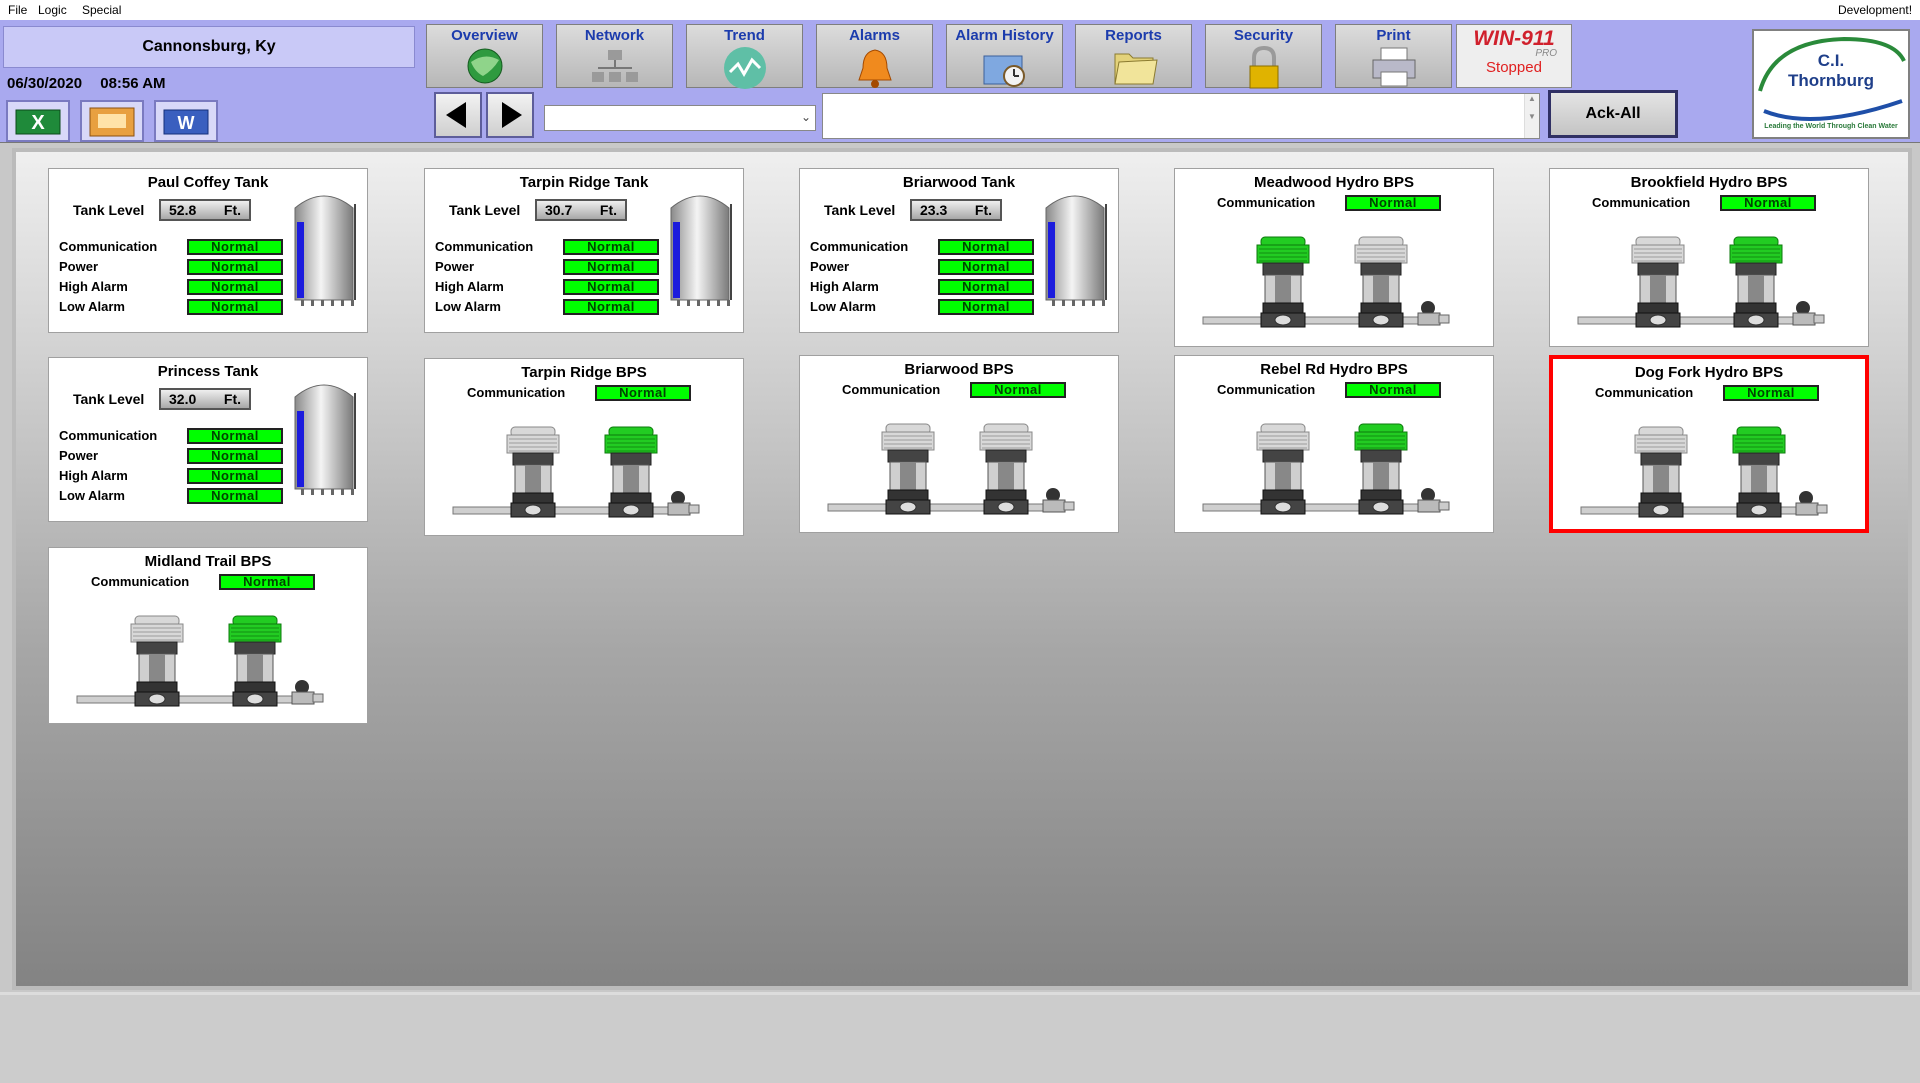  I want to click on right-arrow-icon, so click(512, 115).